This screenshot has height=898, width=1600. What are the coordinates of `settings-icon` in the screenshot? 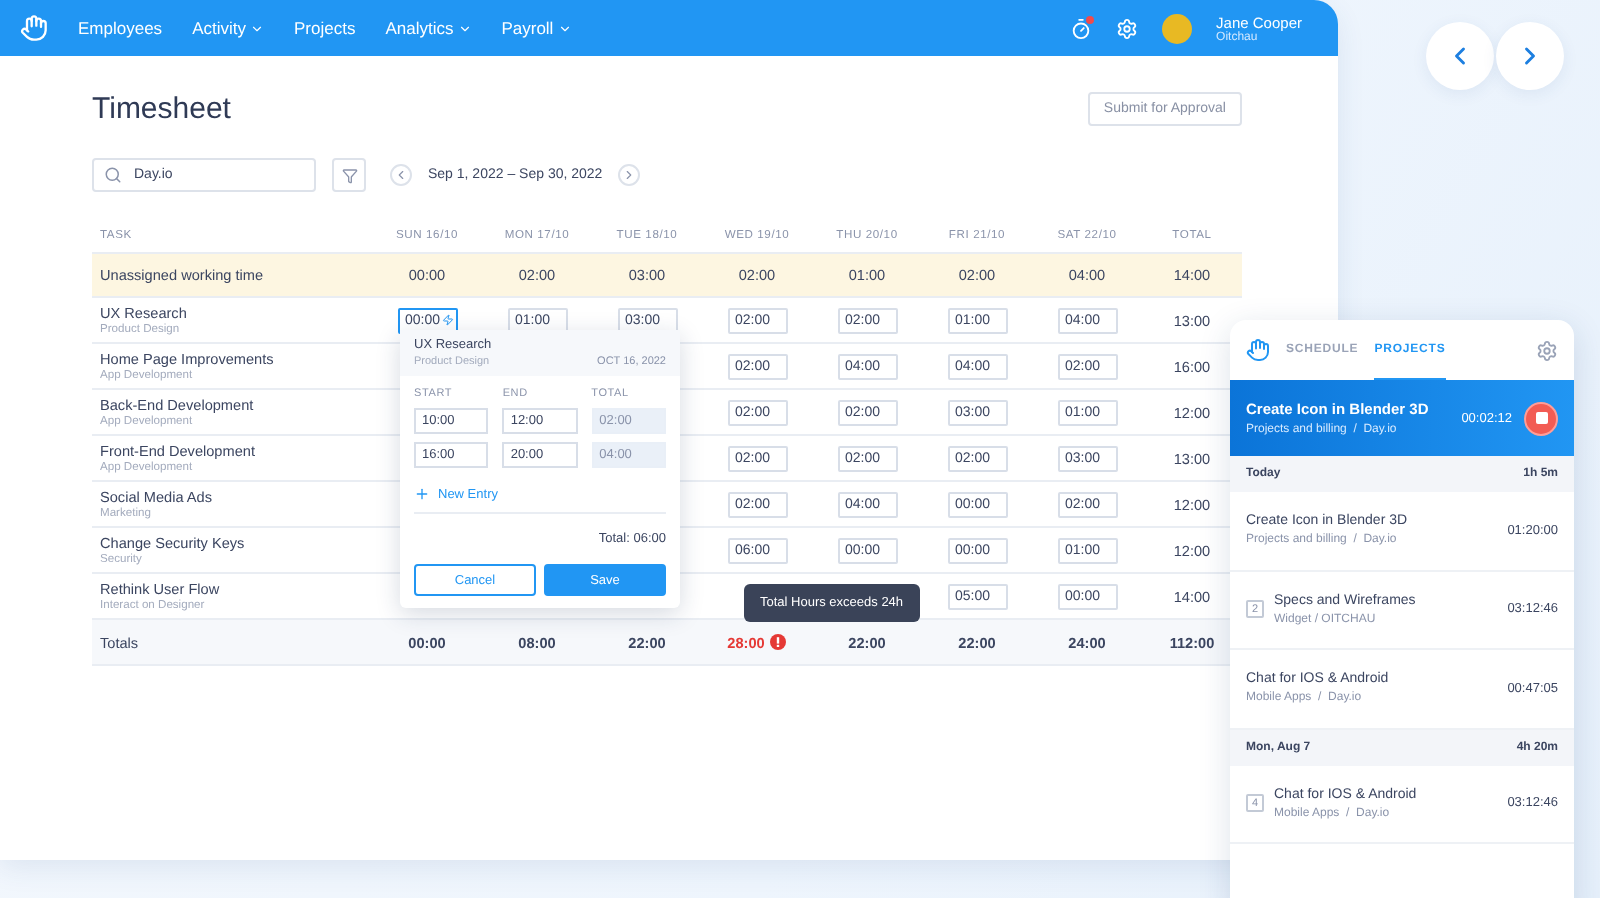 It's located at (1547, 350).